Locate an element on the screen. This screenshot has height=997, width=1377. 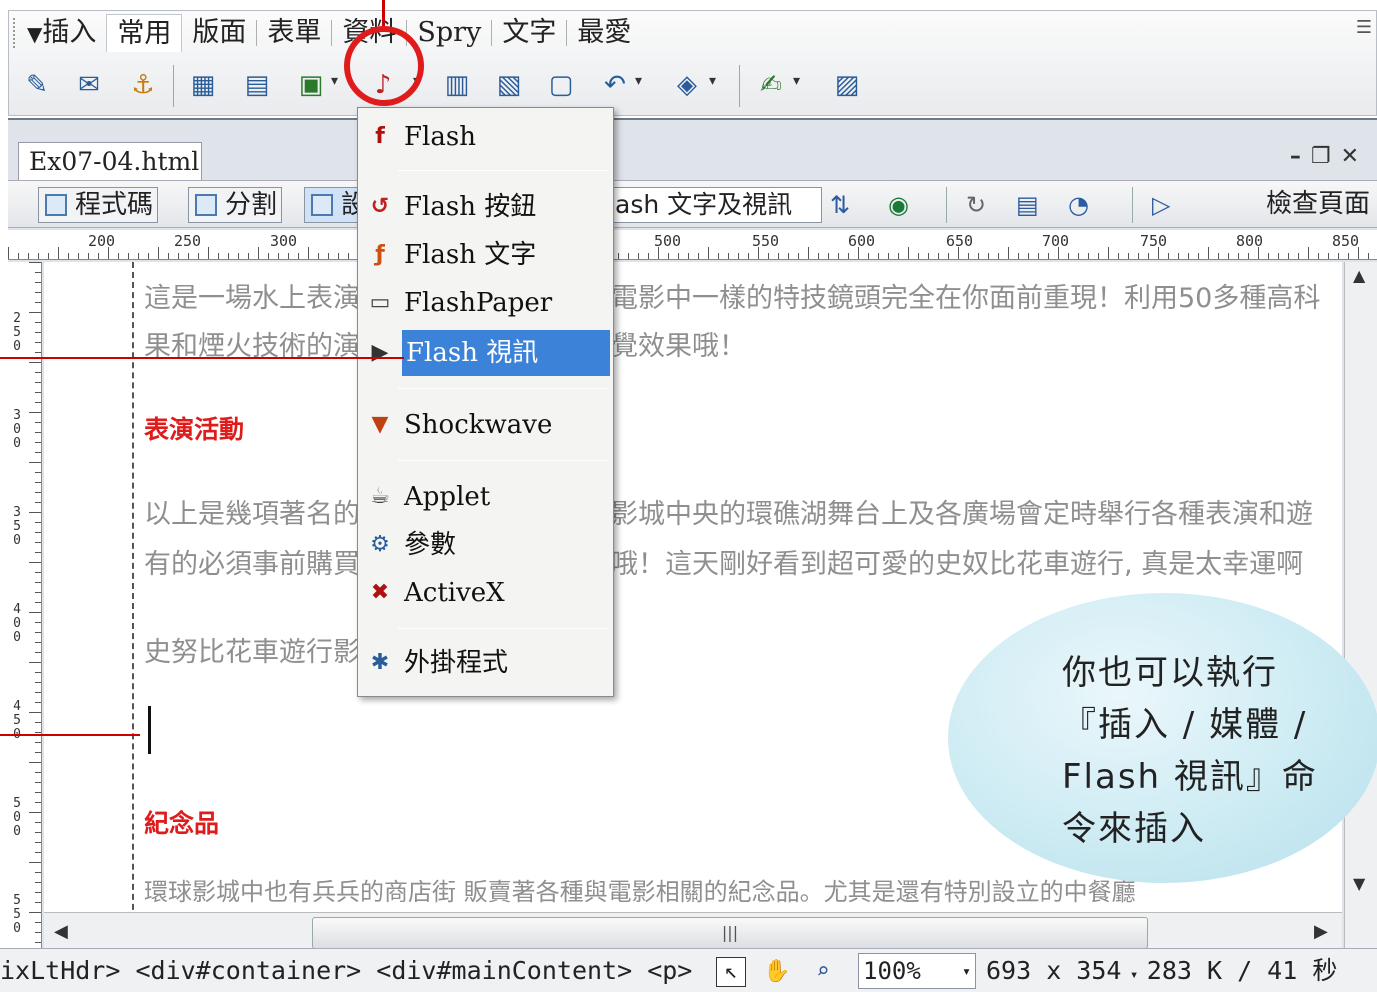
toolbar-divider is located at coordinates (173, 86).